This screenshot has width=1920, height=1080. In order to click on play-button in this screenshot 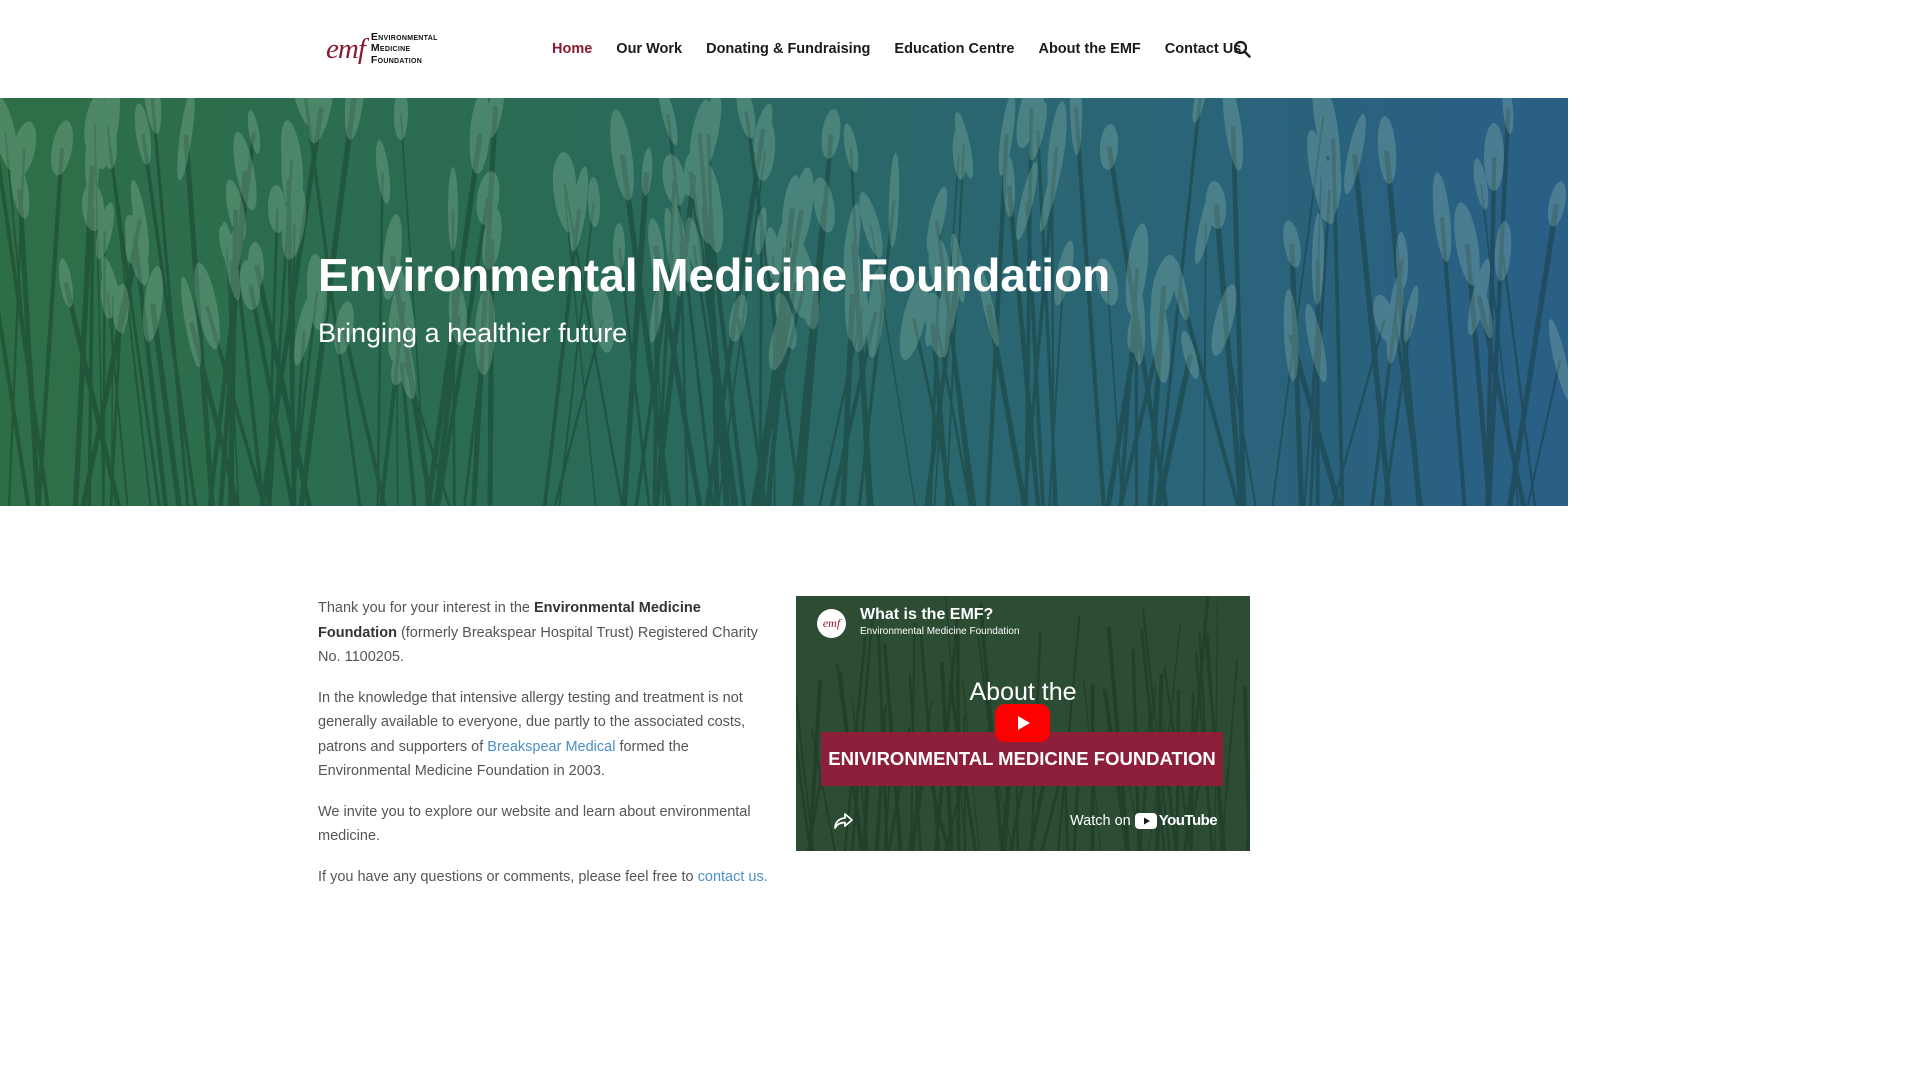, I will do `click(1022, 723)`.